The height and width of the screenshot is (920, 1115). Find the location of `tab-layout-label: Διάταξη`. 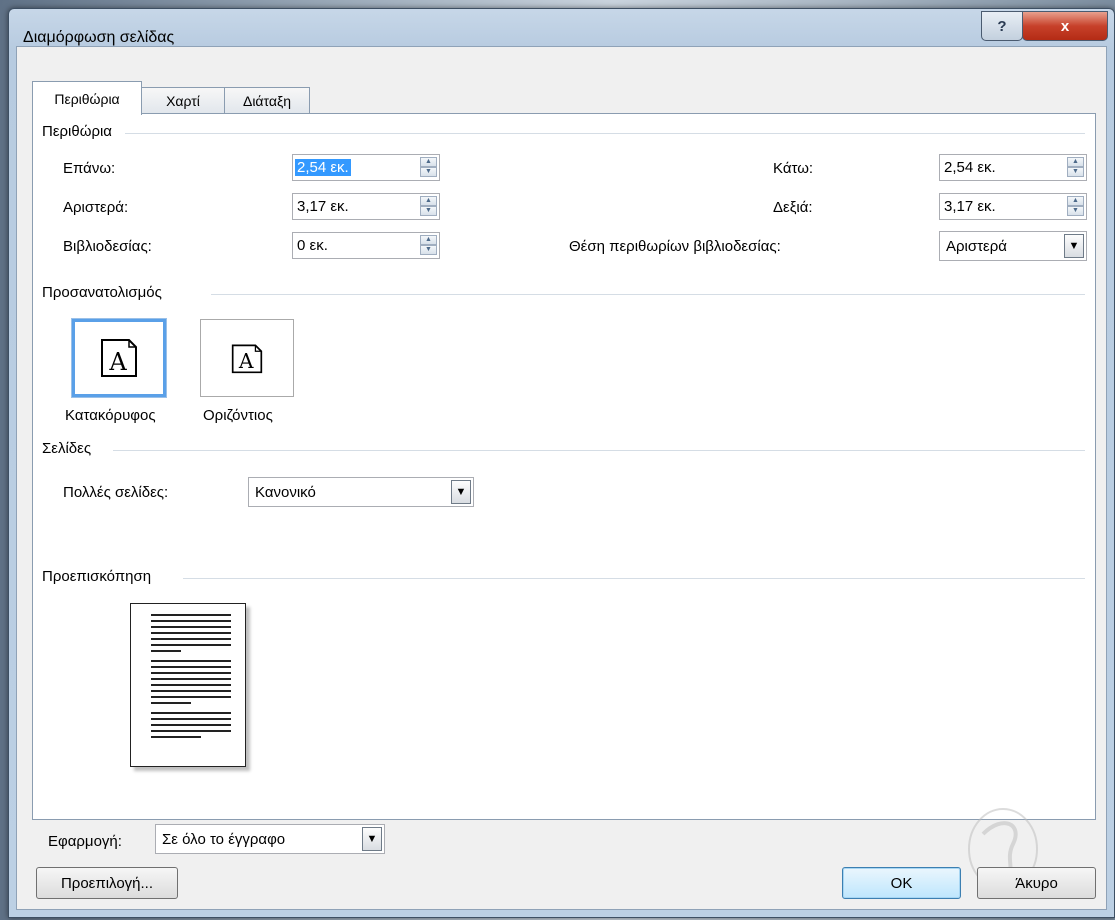

tab-layout-label: Διάταξη is located at coordinates (267, 101).